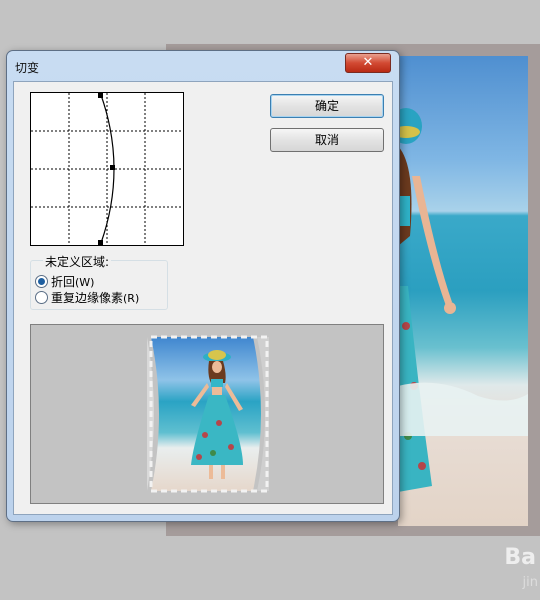 This screenshot has height=600, width=540. What do you see at coordinates (530, 582) in the screenshot?
I see `watermark-sub: jin` at bounding box center [530, 582].